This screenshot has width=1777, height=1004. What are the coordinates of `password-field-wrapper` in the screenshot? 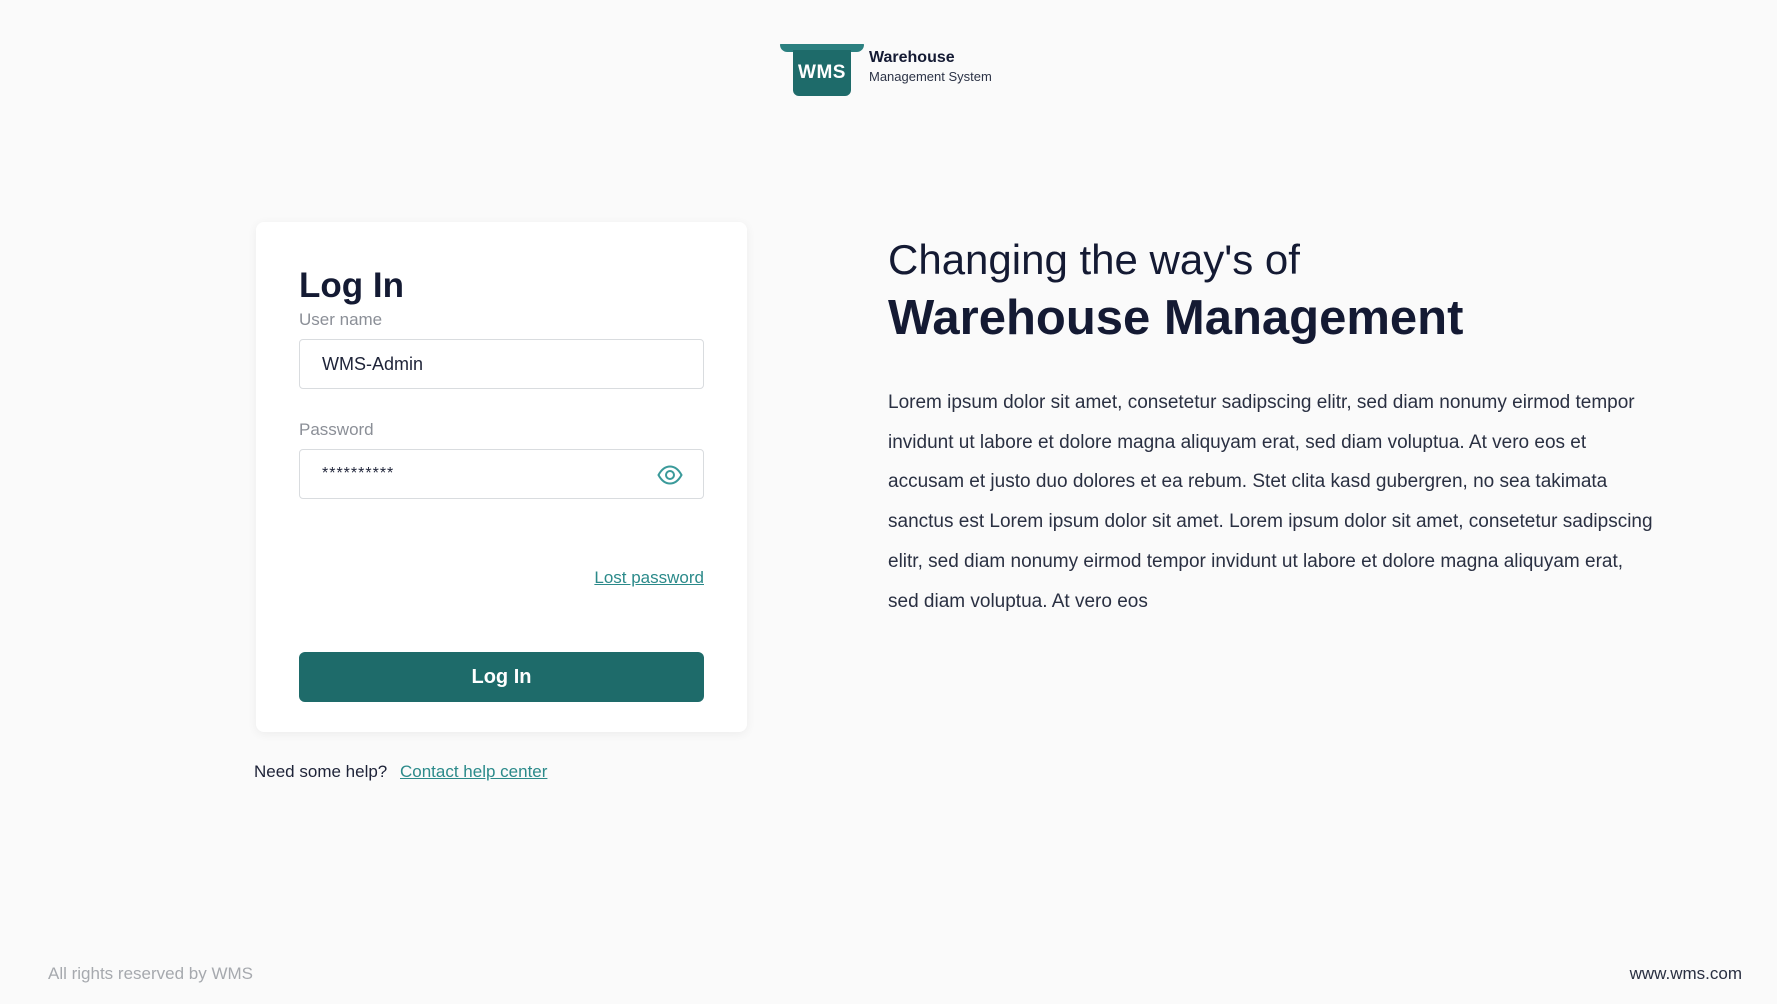 It's located at (501, 474).